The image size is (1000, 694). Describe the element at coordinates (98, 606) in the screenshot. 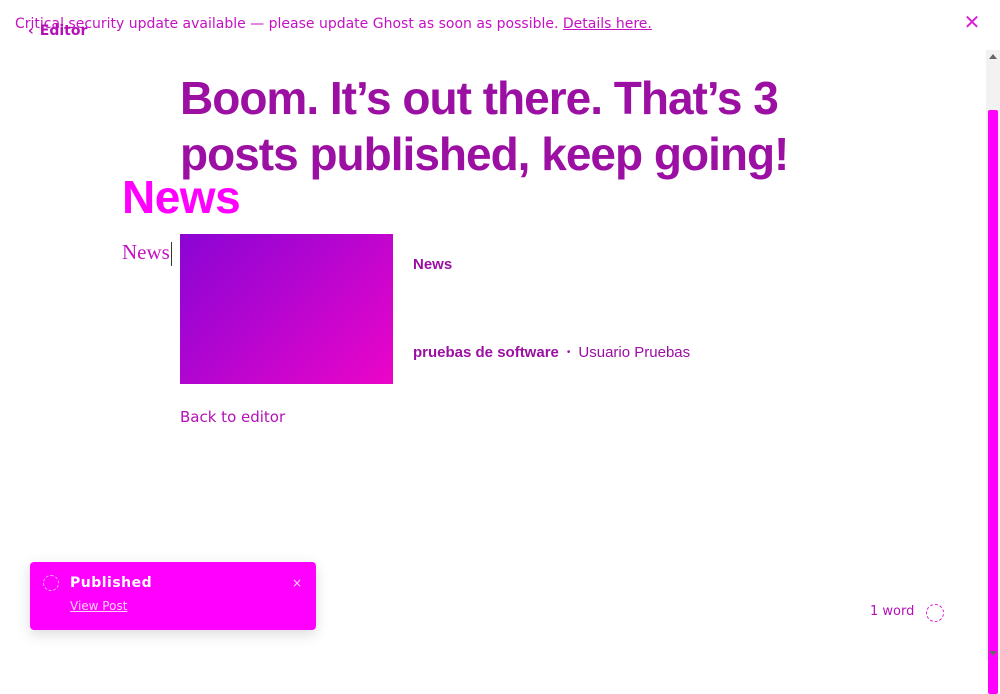

I see `view-post-link: View Post` at that location.